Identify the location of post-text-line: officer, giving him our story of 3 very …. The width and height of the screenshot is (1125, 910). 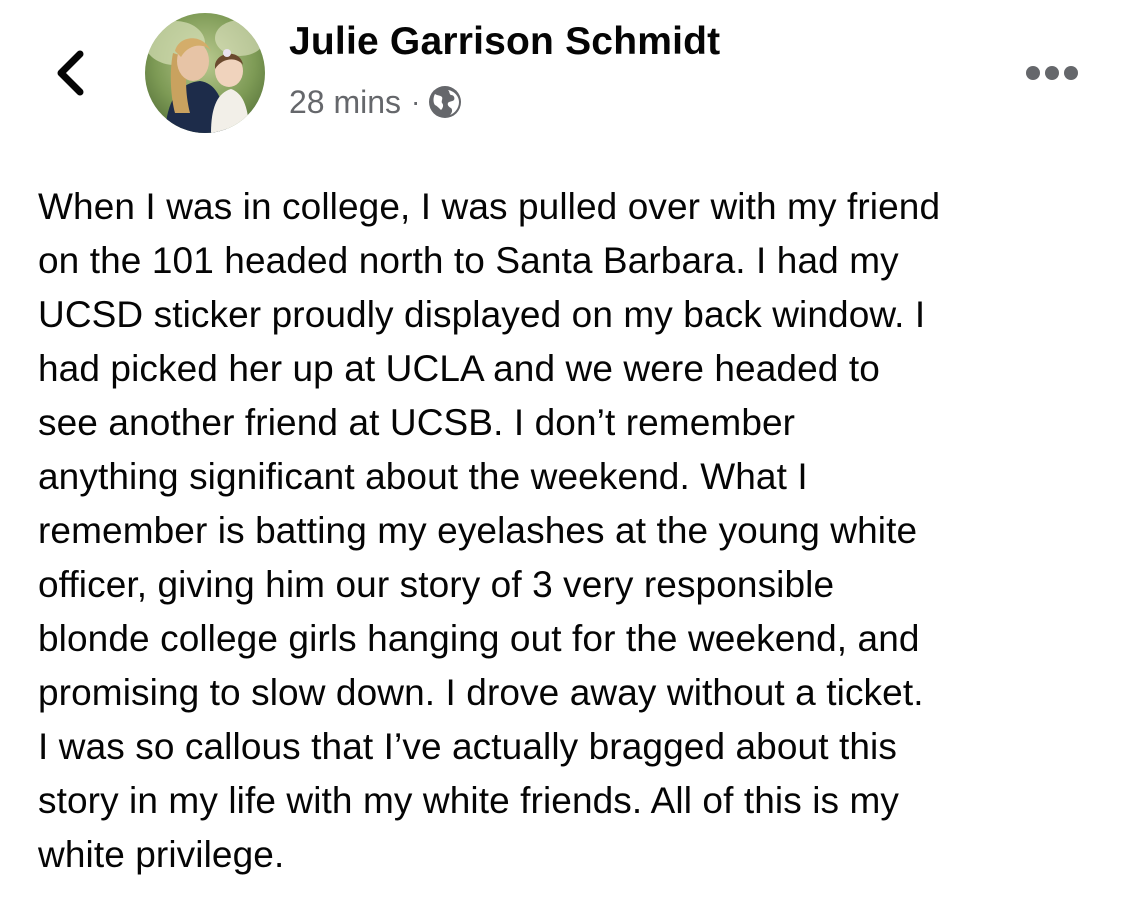
(436, 584).